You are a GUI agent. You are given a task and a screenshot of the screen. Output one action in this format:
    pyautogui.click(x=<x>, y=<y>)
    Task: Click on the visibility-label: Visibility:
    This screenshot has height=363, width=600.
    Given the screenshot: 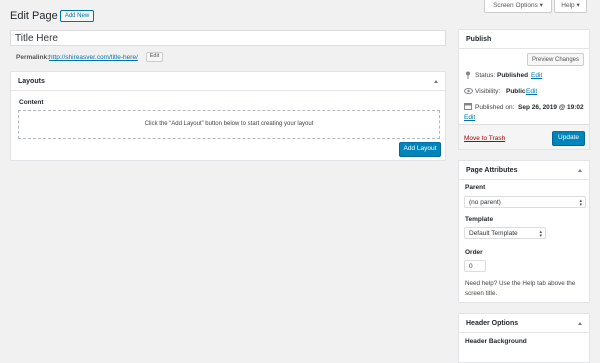 What is the action you would take?
    pyautogui.click(x=488, y=91)
    